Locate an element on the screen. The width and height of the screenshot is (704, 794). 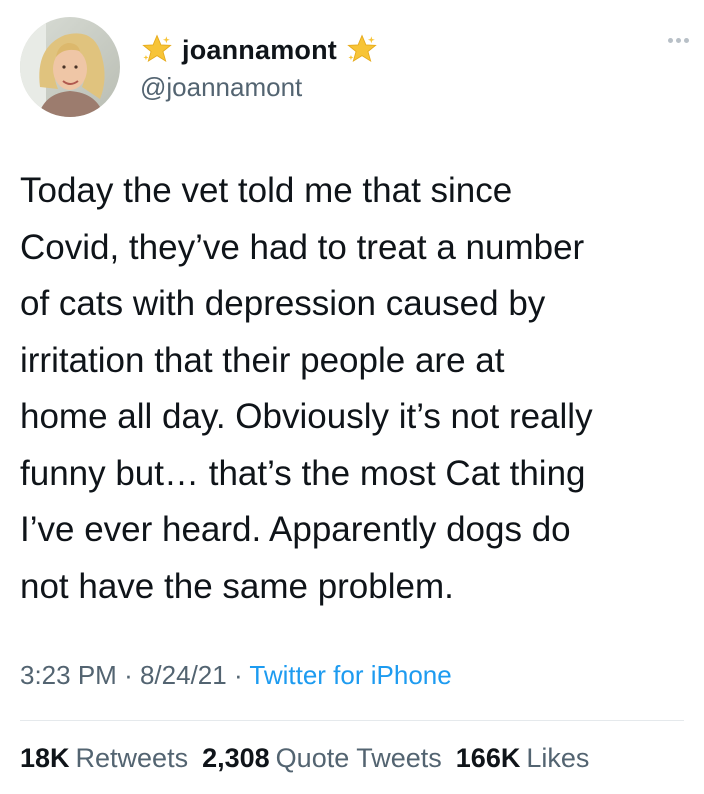
more-options-button is located at coordinates (678, 40).